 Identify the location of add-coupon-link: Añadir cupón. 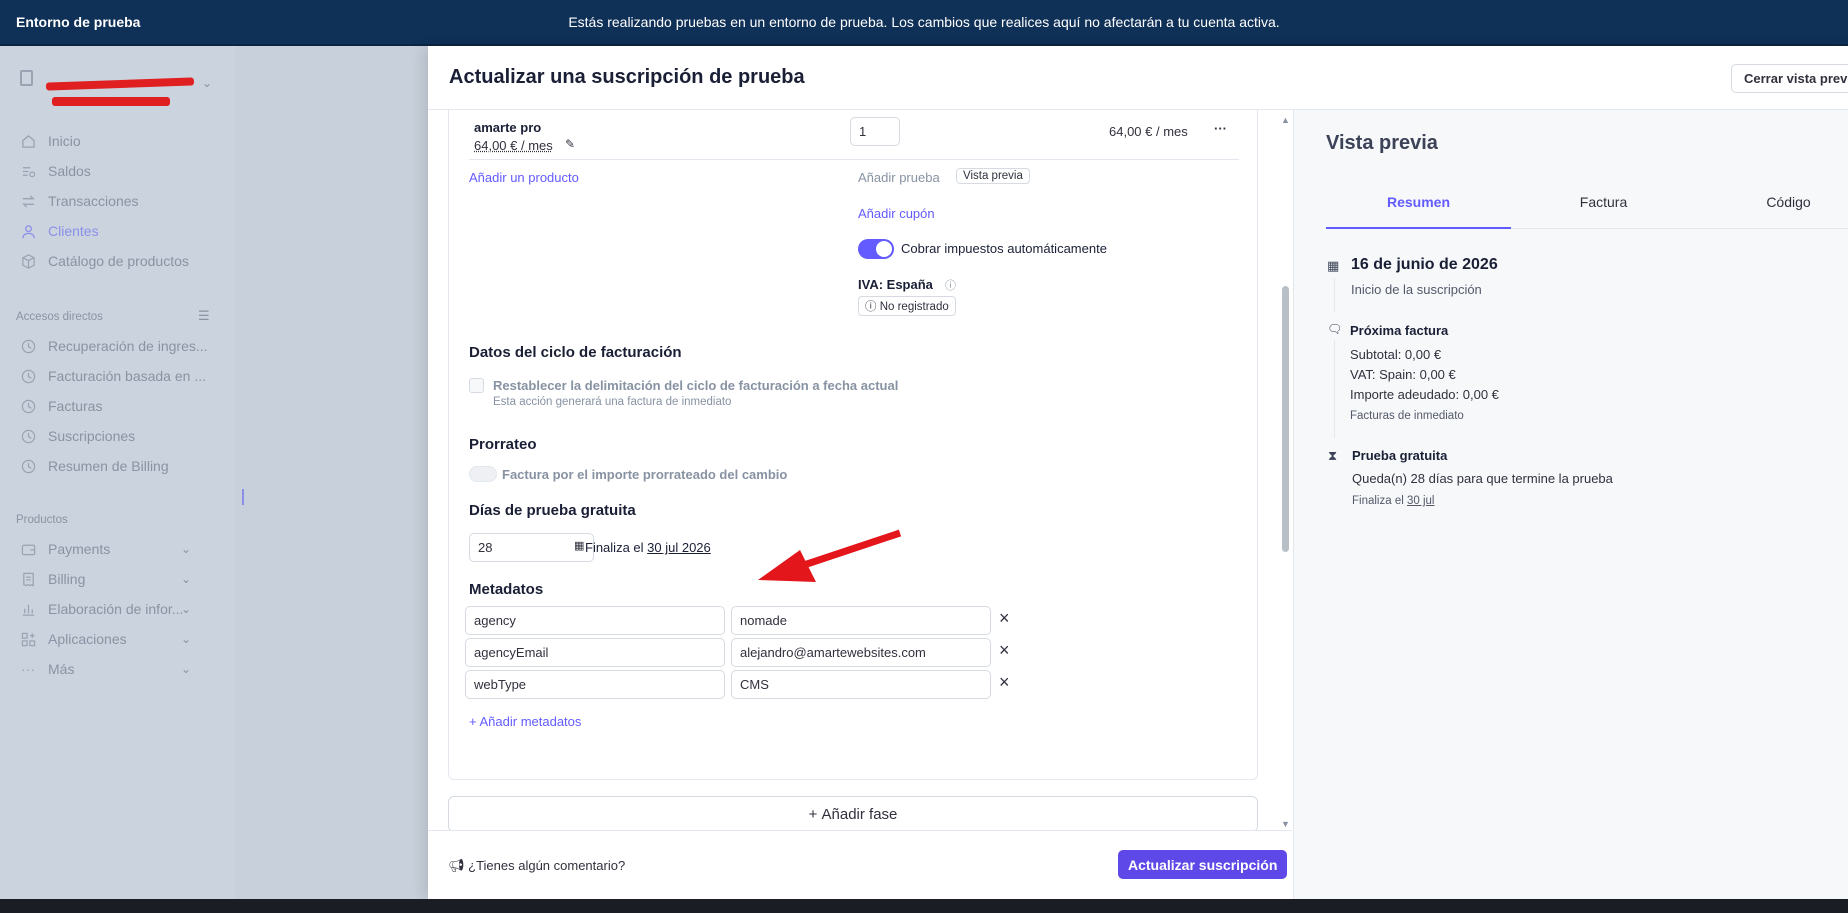
(896, 213).